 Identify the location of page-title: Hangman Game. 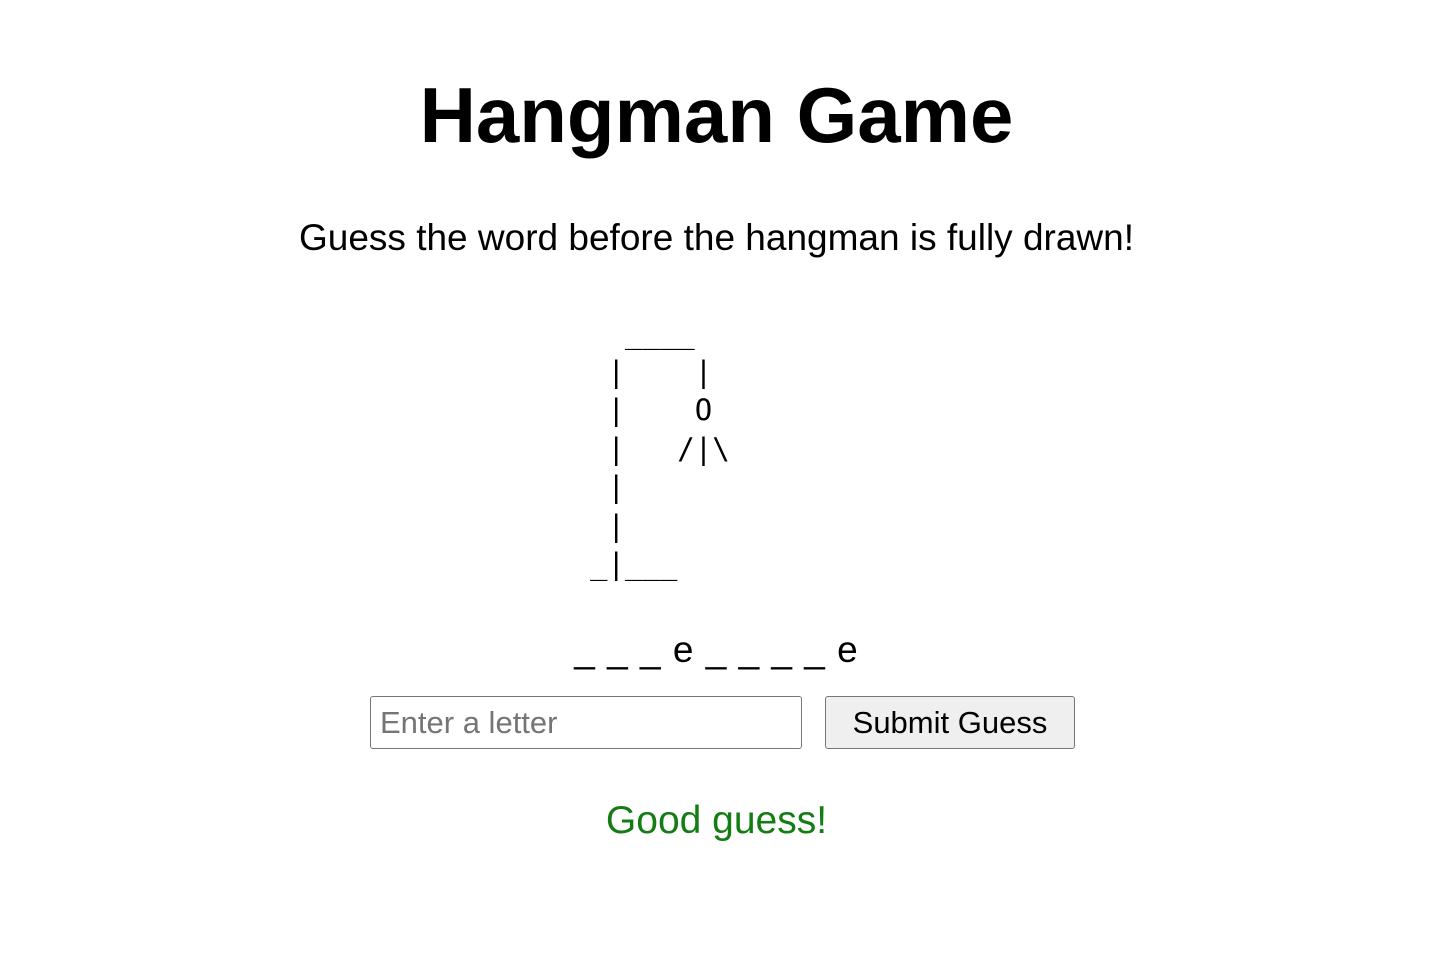
(716, 115).